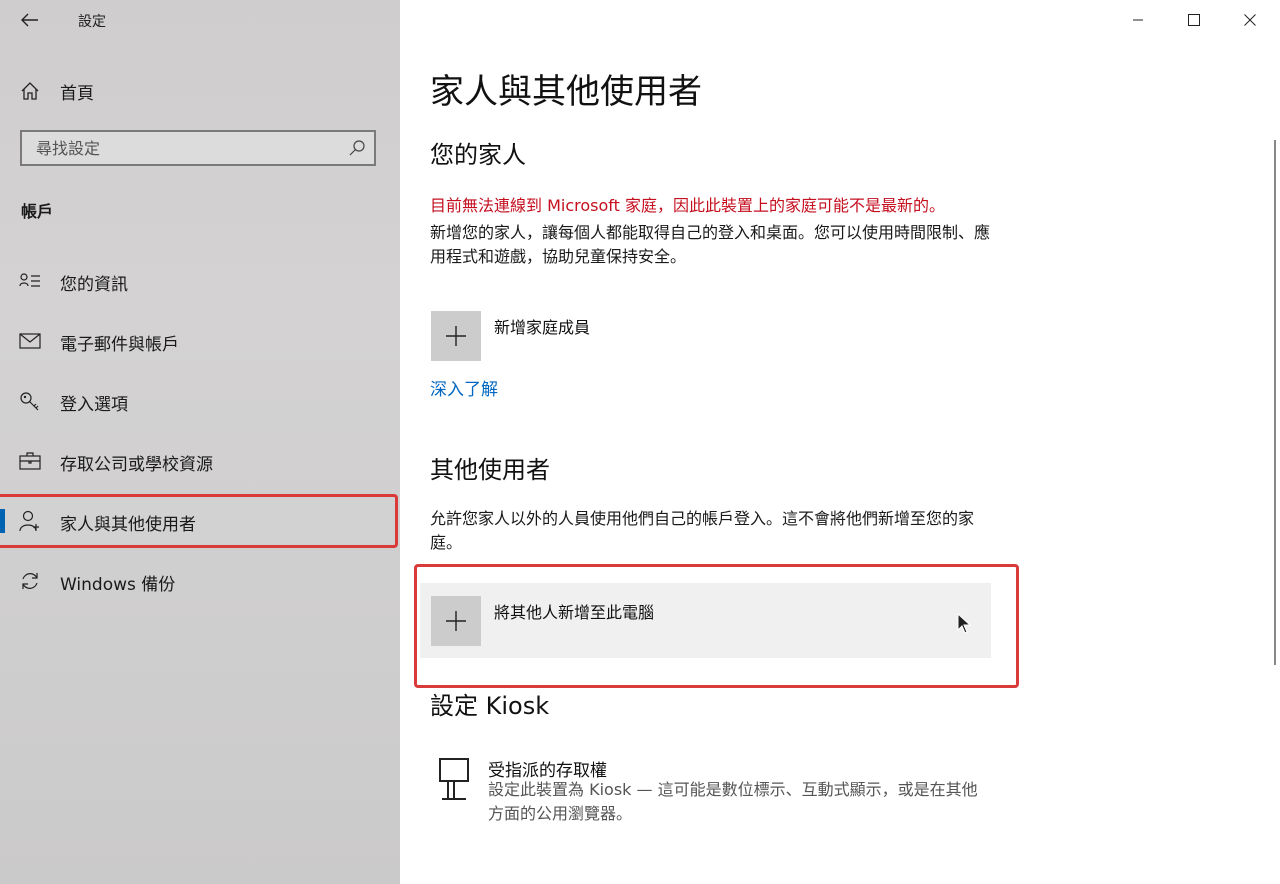 This screenshot has width=1280, height=884. What do you see at coordinates (119, 345) in the screenshot?
I see `sidebar-item-label: 電子郵件與帳戶` at bounding box center [119, 345].